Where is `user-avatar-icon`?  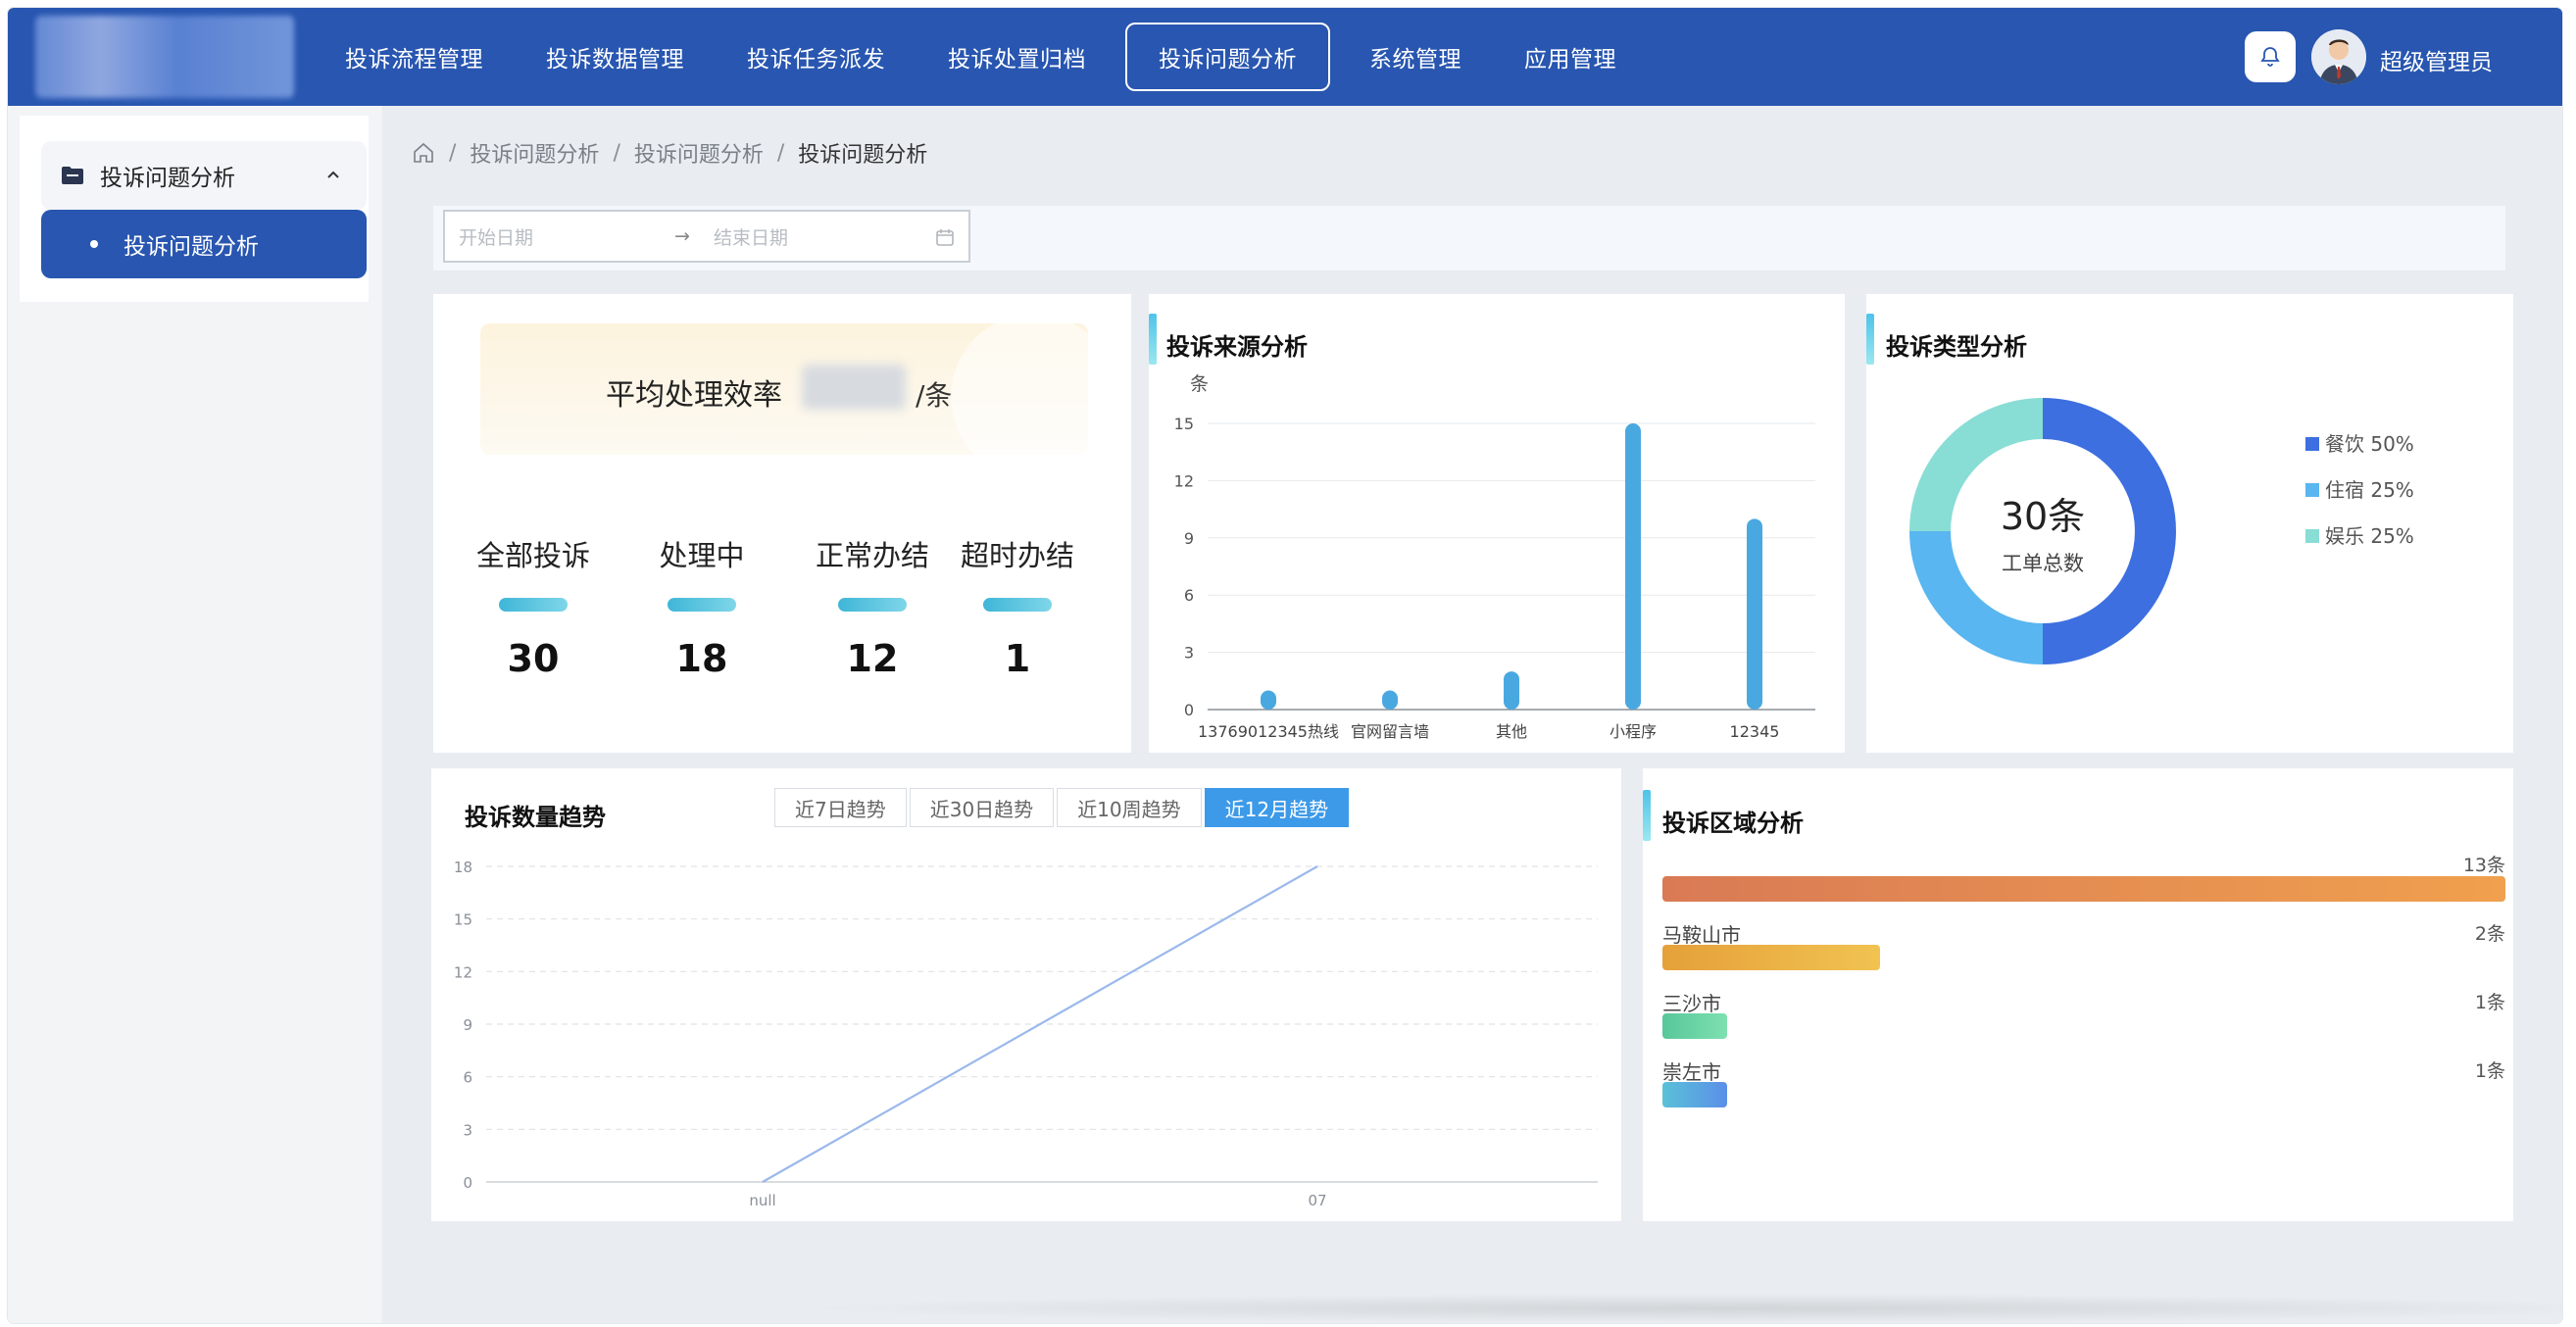
user-avatar-icon is located at coordinates (2338, 56).